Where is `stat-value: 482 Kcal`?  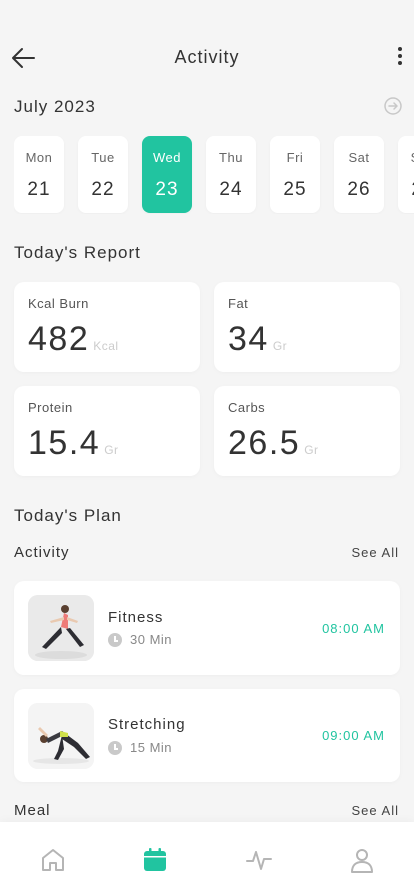
stat-value: 482 Kcal is located at coordinates (73, 339).